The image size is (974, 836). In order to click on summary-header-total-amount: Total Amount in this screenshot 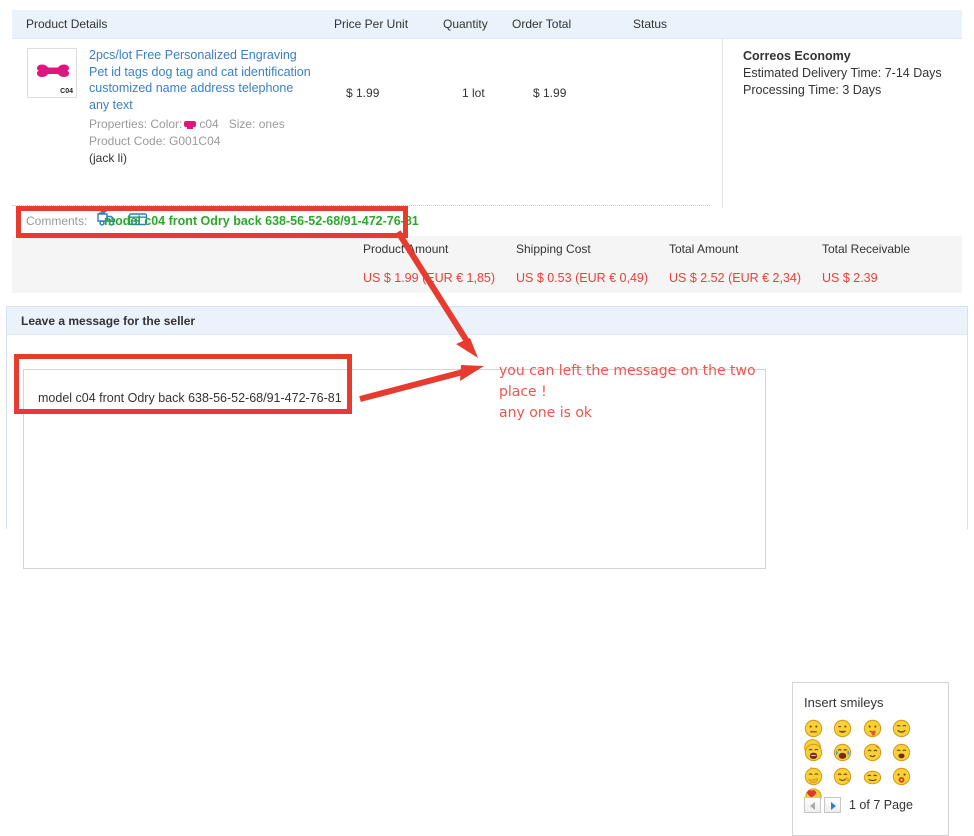, I will do `click(704, 249)`.